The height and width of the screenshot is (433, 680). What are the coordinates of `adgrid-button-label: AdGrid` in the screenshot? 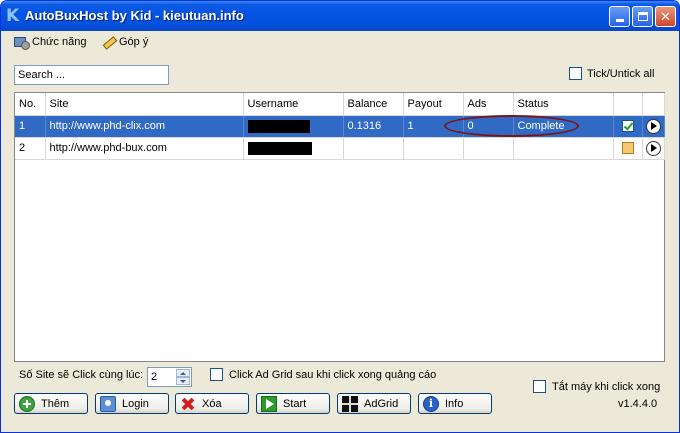 It's located at (381, 403).